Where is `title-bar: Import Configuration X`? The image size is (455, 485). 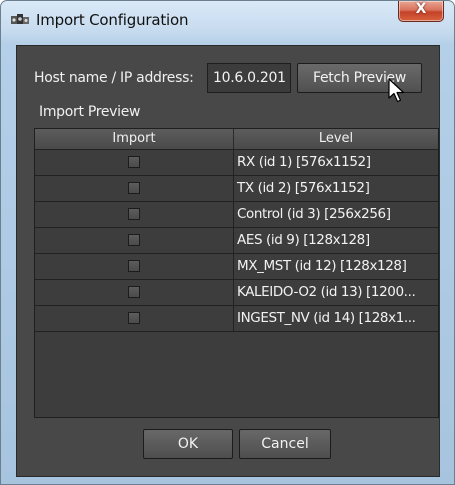 title-bar: Import Configuration X is located at coordinates (227, 22).